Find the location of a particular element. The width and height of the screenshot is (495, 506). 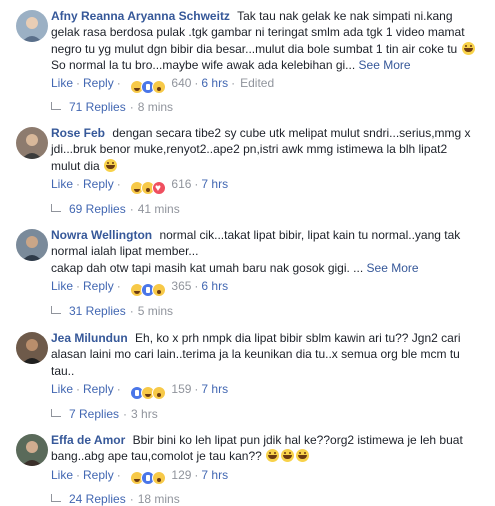

comment-actions: Like · Reply · 129 · 7 hrs is located at coordinates (265, 476).